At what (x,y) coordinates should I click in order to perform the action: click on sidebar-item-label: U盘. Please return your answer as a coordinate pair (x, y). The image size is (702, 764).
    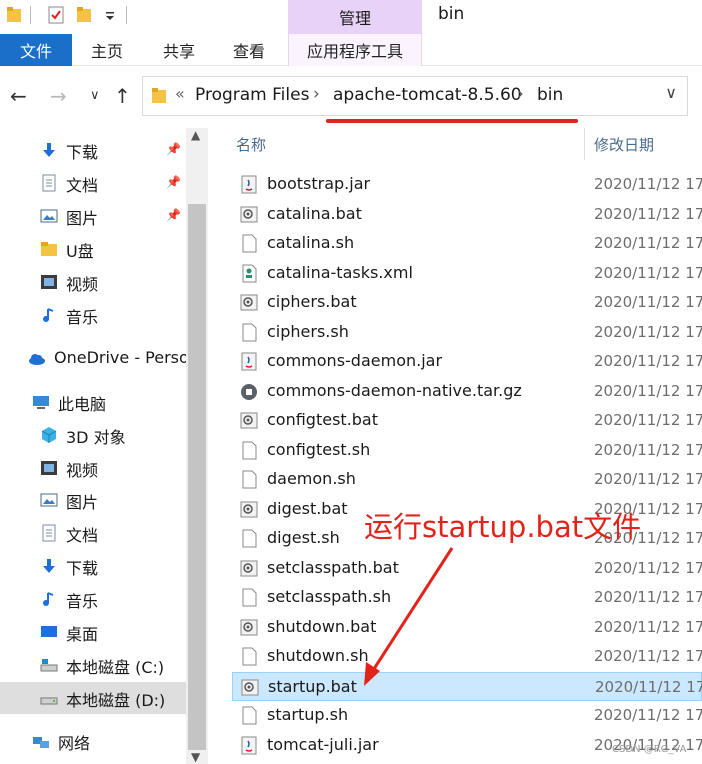
    Looking at the image, I should click on (80, 251).